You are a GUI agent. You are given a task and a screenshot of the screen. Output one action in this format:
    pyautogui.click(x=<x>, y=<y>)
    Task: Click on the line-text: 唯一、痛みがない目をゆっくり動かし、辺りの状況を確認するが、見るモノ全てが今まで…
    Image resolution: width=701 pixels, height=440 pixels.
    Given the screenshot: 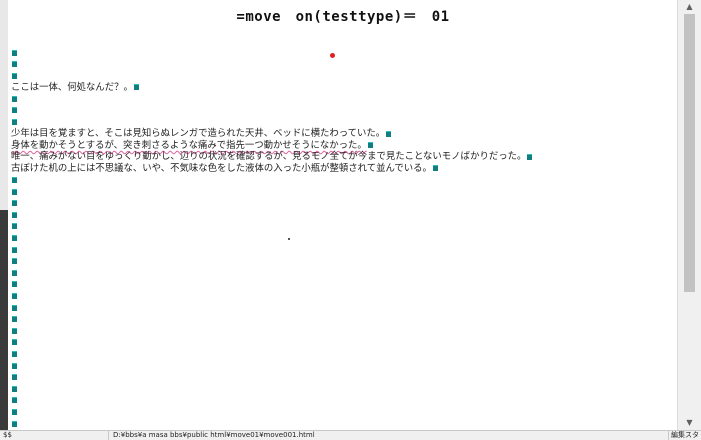 What is the action you would take?
    pyautogui.click(x=269, y=157)
    